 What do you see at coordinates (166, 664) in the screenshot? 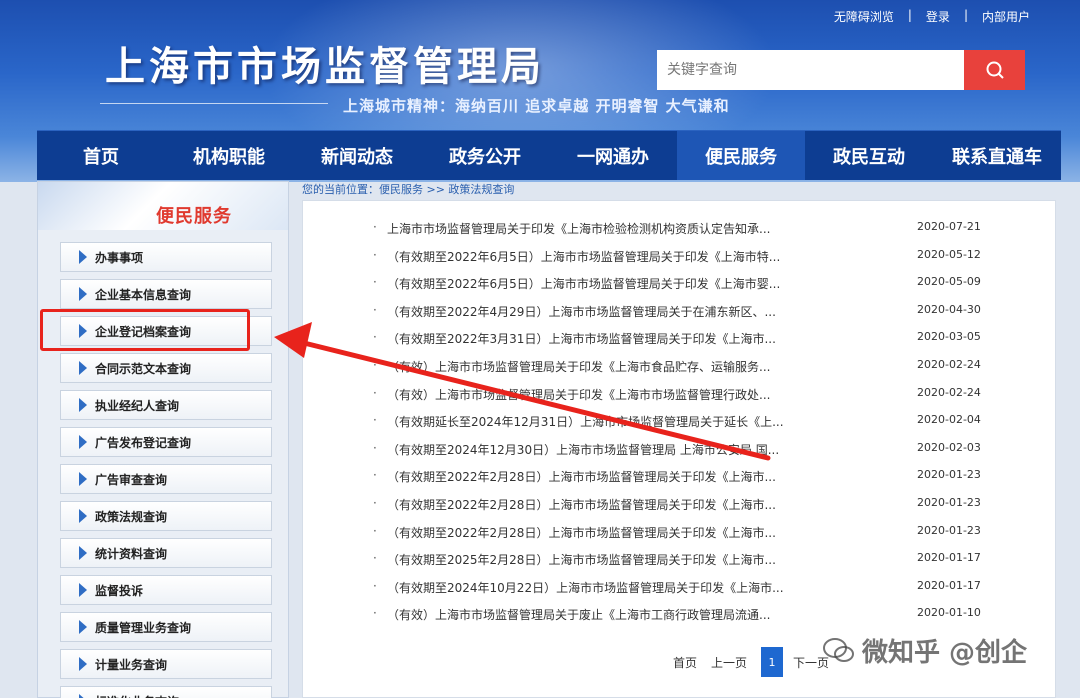
I see `sidebar-item: 计量业务查询` at bounding box center [166, 664].